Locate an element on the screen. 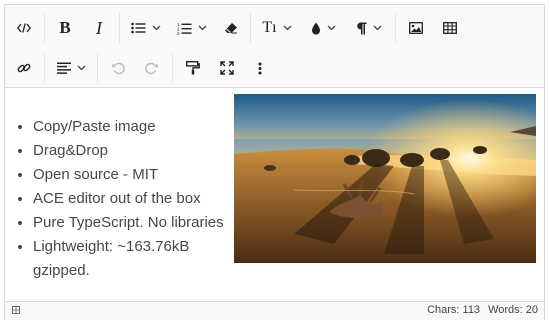  numbered-list-icon: 123 is located at coordinates (184, 28).